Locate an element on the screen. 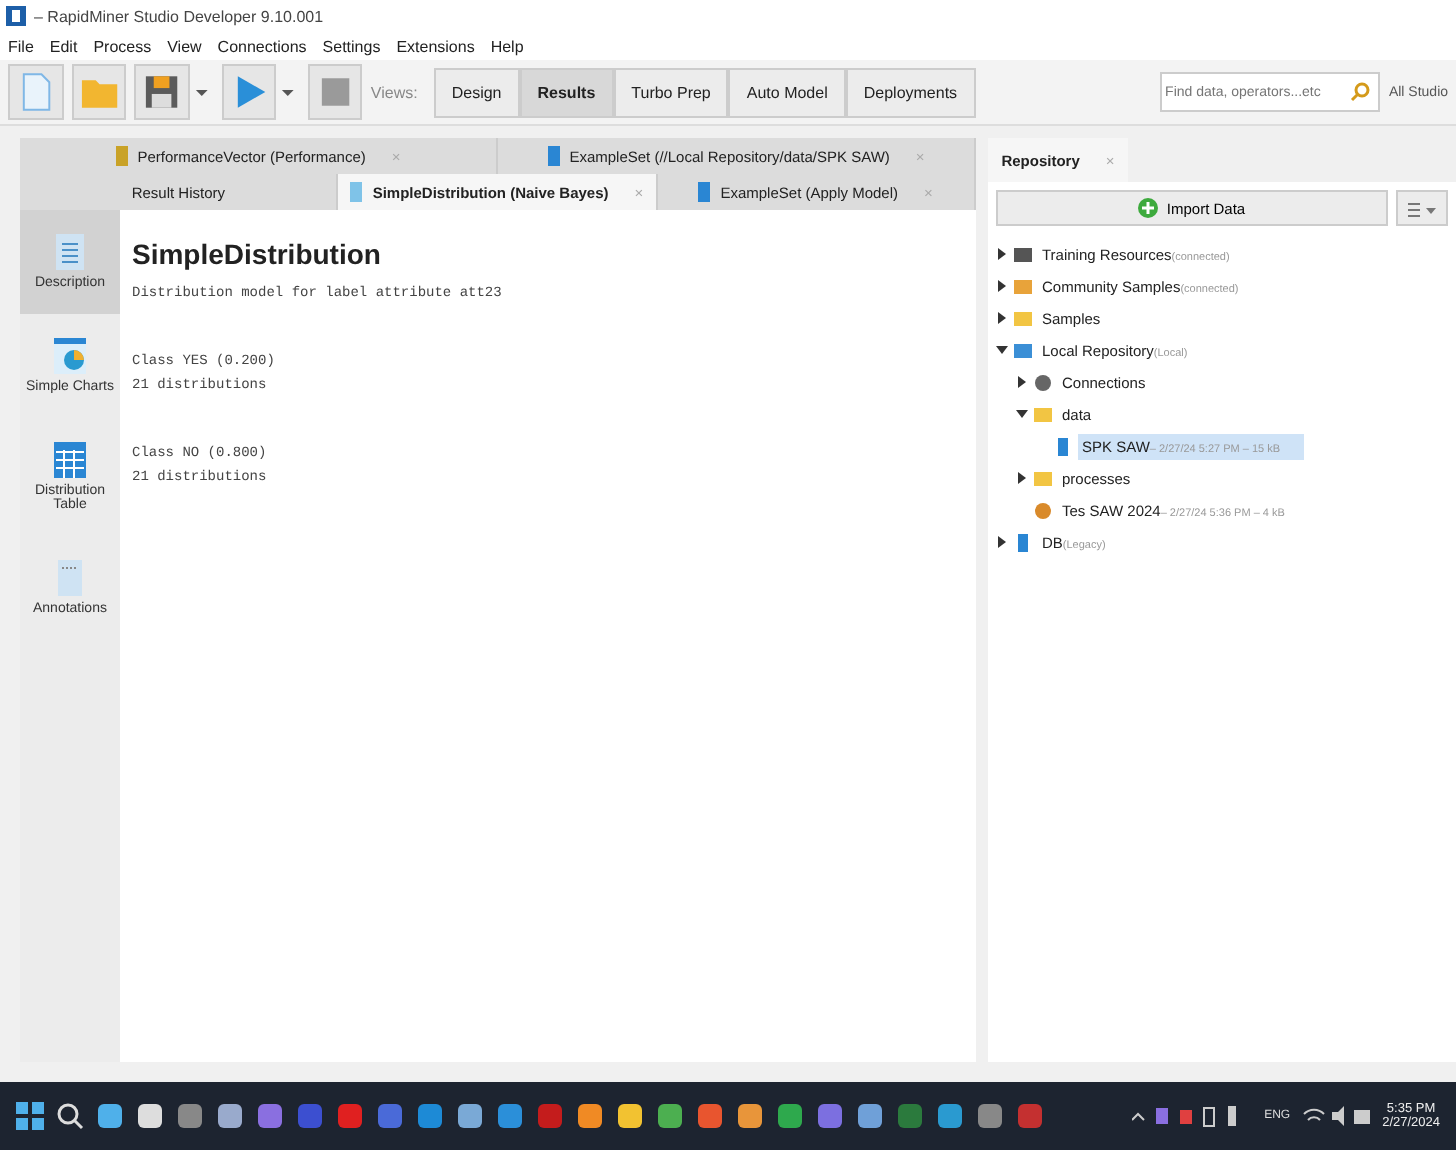 The image size is (1456, 1150). table-icon is located at coordinates (70, 460).